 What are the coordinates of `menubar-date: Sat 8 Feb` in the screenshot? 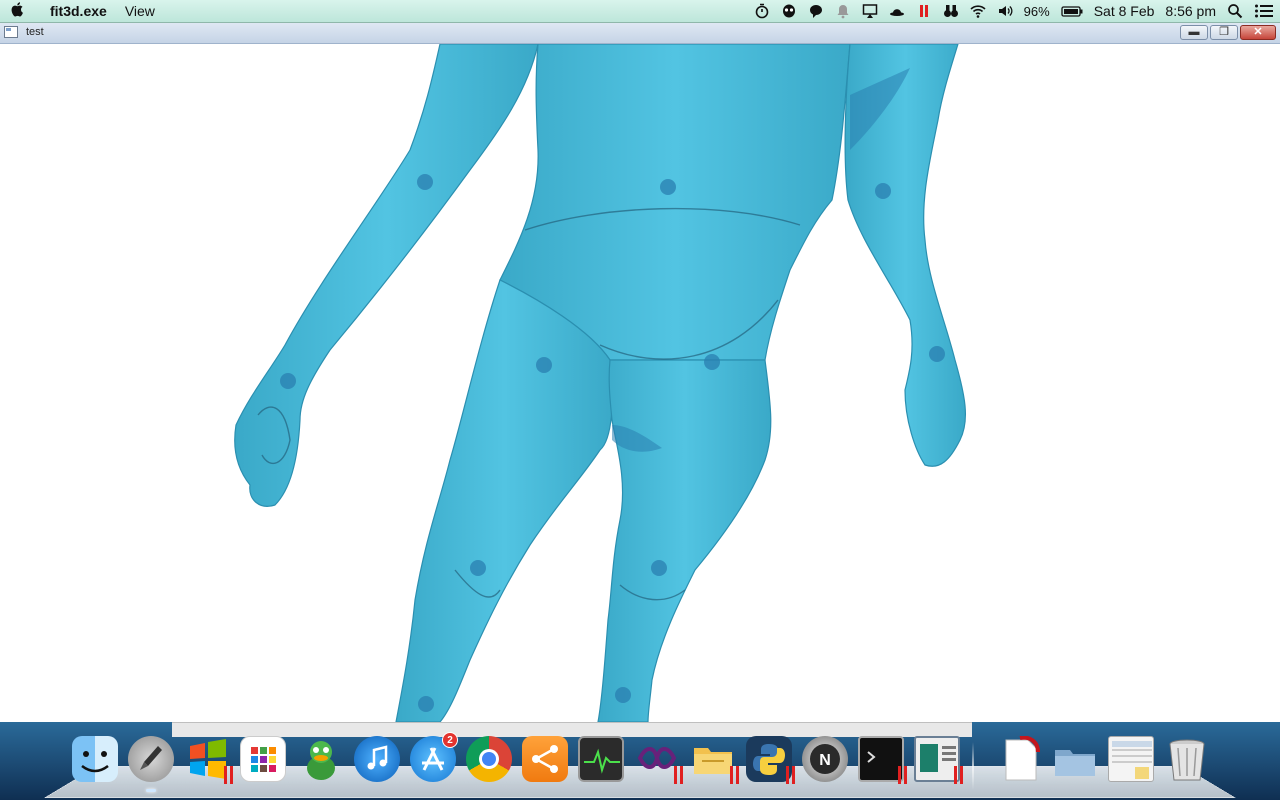 It's located at (1124, 11).